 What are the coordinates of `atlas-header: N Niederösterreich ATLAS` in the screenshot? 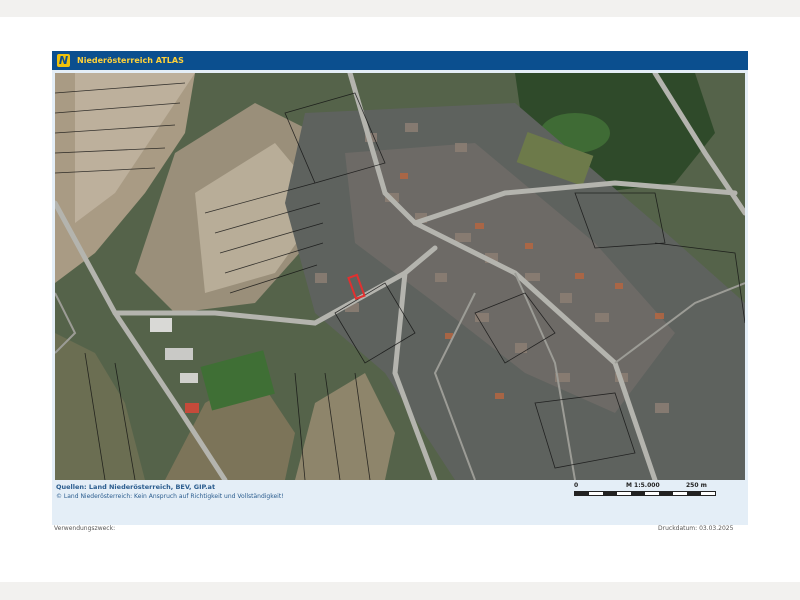 It's located at (400, 60).